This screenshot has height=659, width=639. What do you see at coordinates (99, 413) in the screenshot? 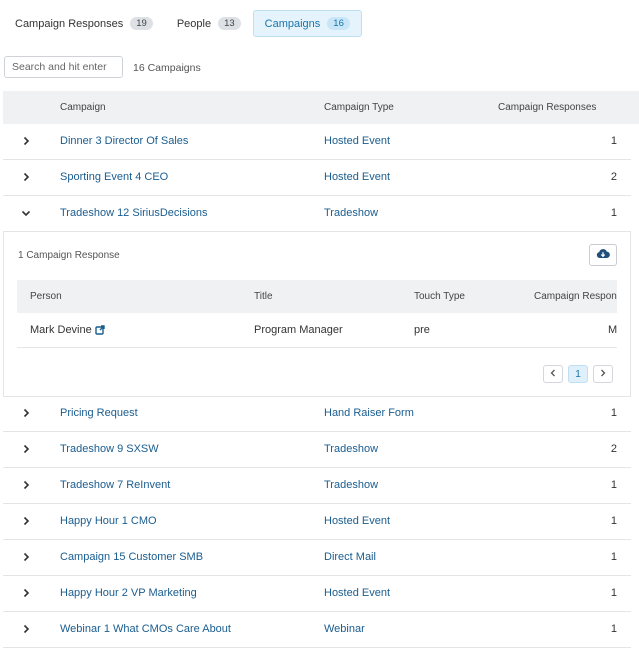
I see `campaign-name-link: Pricing Request` at bounding box center [99, 413].